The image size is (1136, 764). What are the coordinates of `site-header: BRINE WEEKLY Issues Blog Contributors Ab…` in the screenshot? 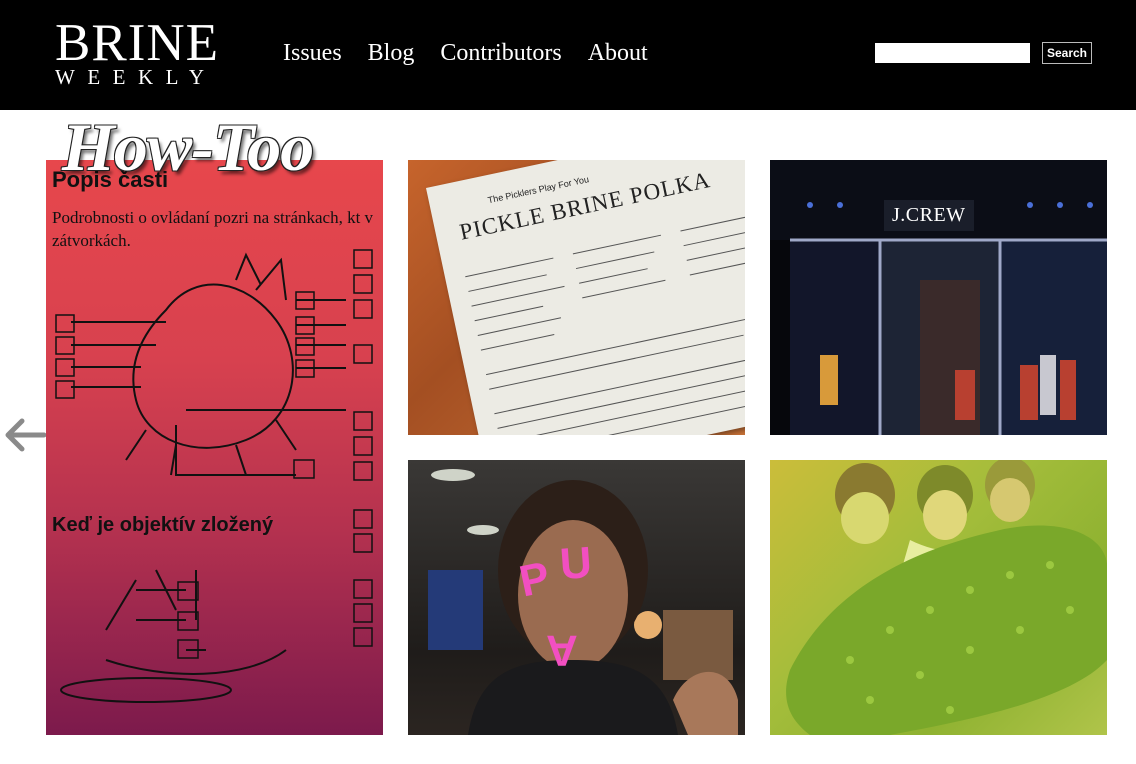 It's located at (568, 55).